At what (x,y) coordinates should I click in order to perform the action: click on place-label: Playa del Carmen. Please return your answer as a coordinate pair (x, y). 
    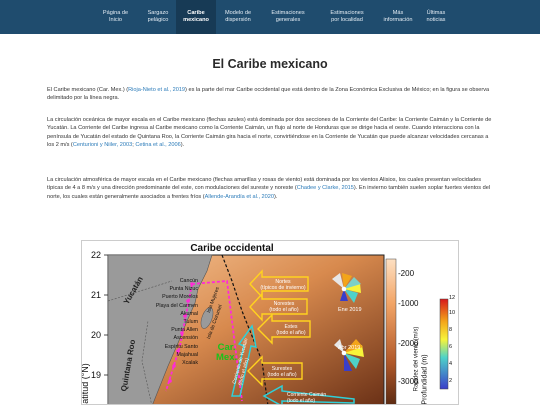
    Looking at the image, I should click on (176, 305).